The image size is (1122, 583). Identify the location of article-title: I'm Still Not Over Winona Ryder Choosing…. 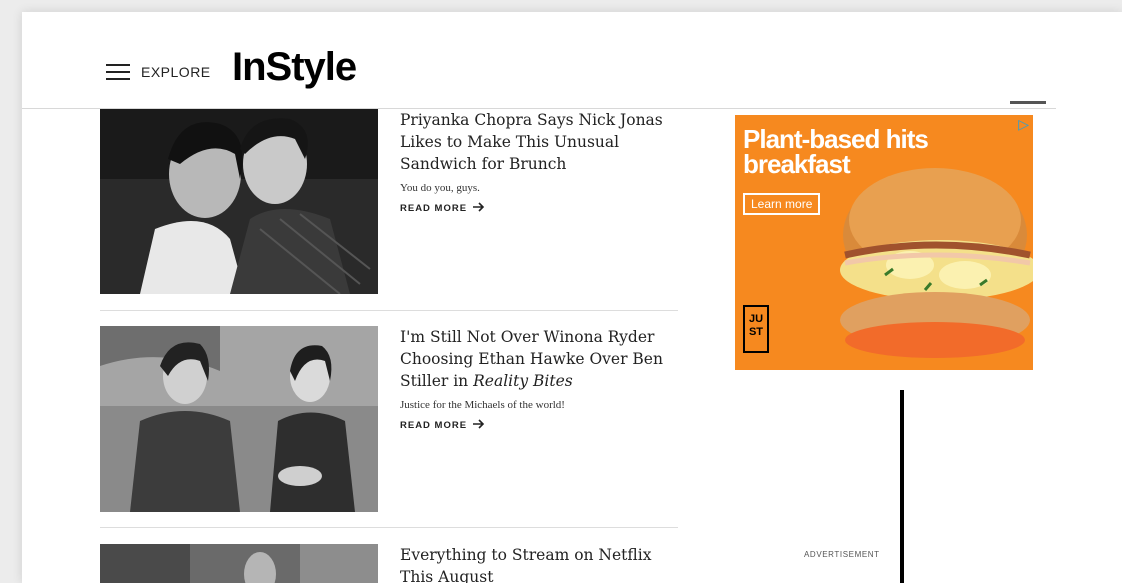
(535, 359).